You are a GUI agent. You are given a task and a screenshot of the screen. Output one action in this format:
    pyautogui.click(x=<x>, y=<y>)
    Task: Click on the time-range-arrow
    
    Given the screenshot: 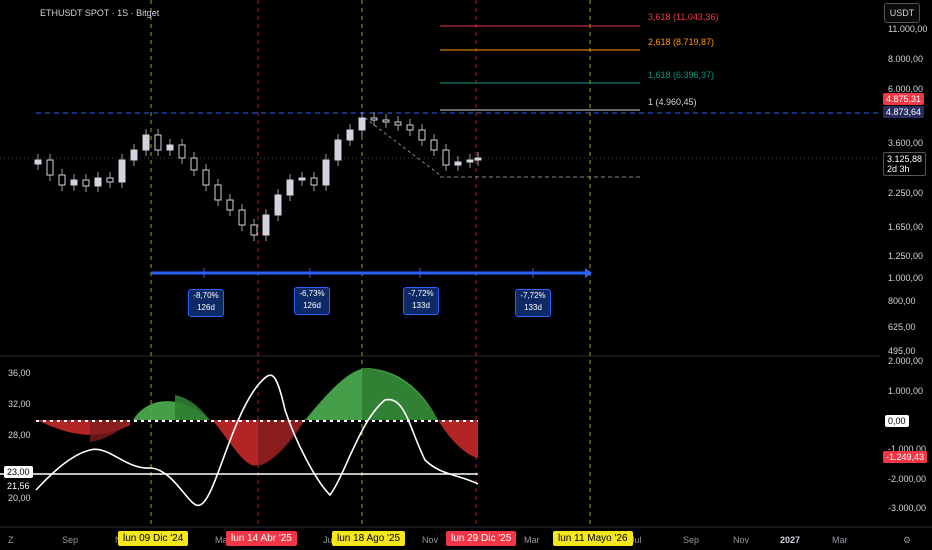 What is the action you would take?
    pyautogui.click(x=371, y=273)
    